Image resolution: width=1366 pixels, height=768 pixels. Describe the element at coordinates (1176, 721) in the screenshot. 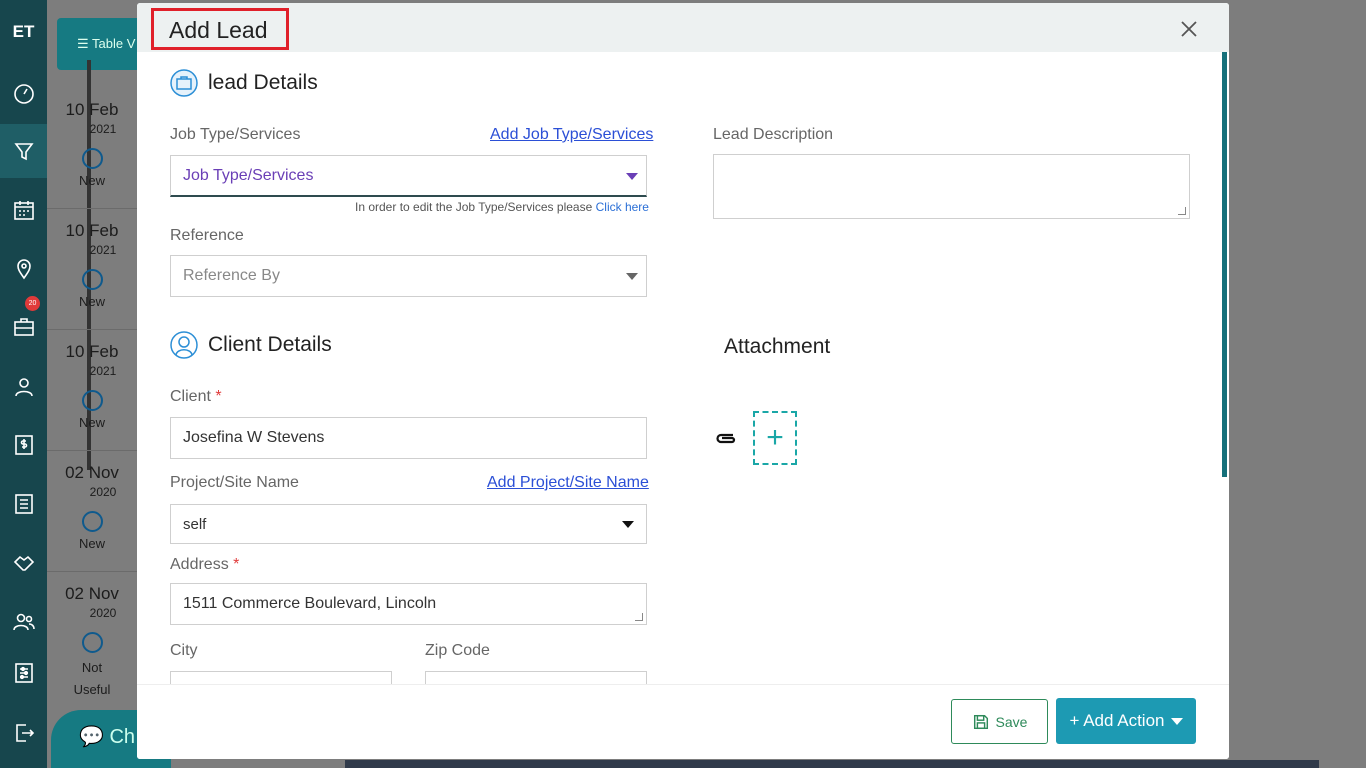

I see `caret-down-icon` at that location.